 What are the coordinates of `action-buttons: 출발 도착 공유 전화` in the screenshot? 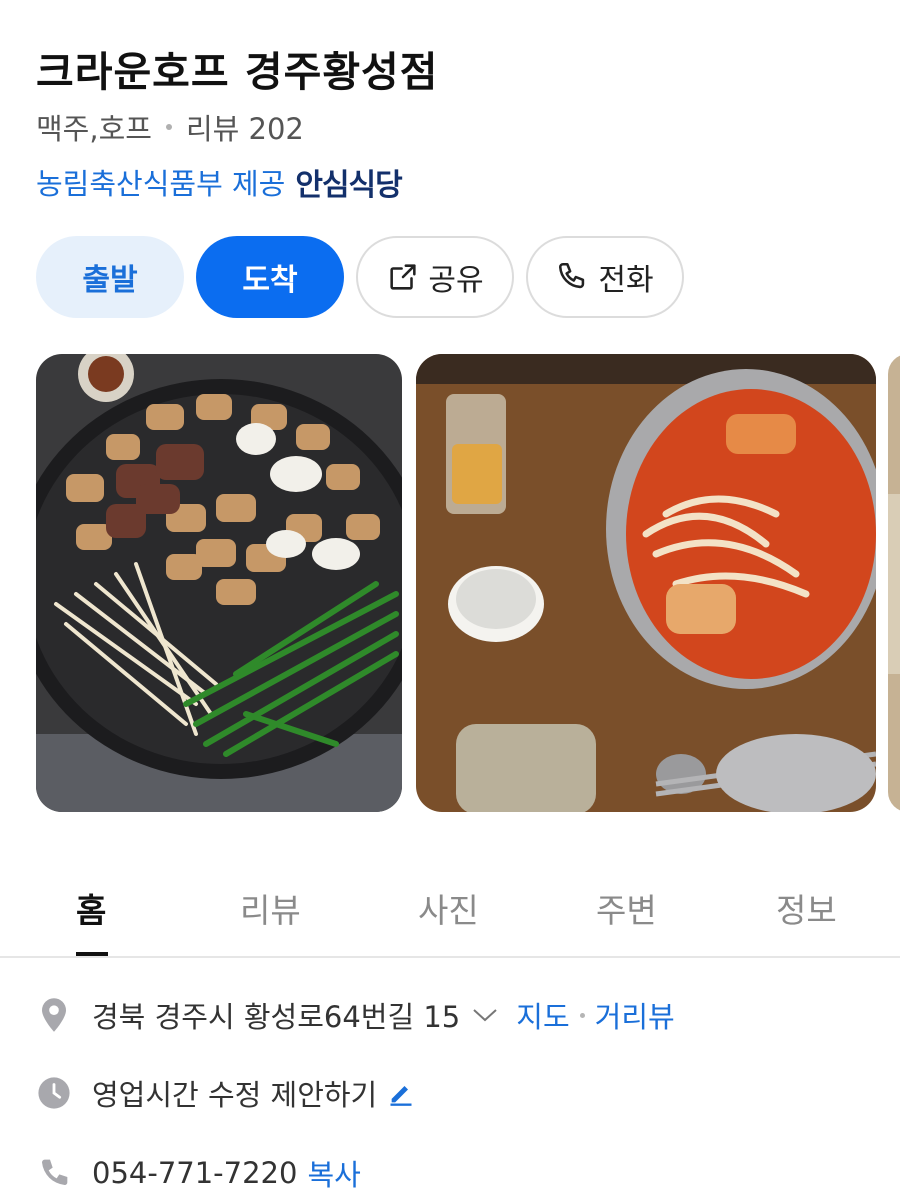 It's located at (360, 277).